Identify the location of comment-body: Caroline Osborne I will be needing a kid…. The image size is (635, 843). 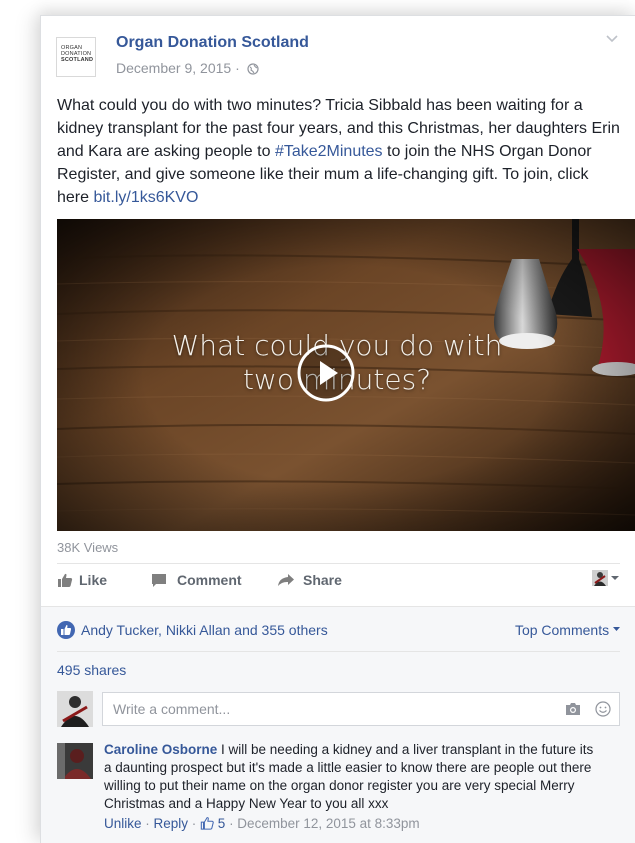
(354, 787).